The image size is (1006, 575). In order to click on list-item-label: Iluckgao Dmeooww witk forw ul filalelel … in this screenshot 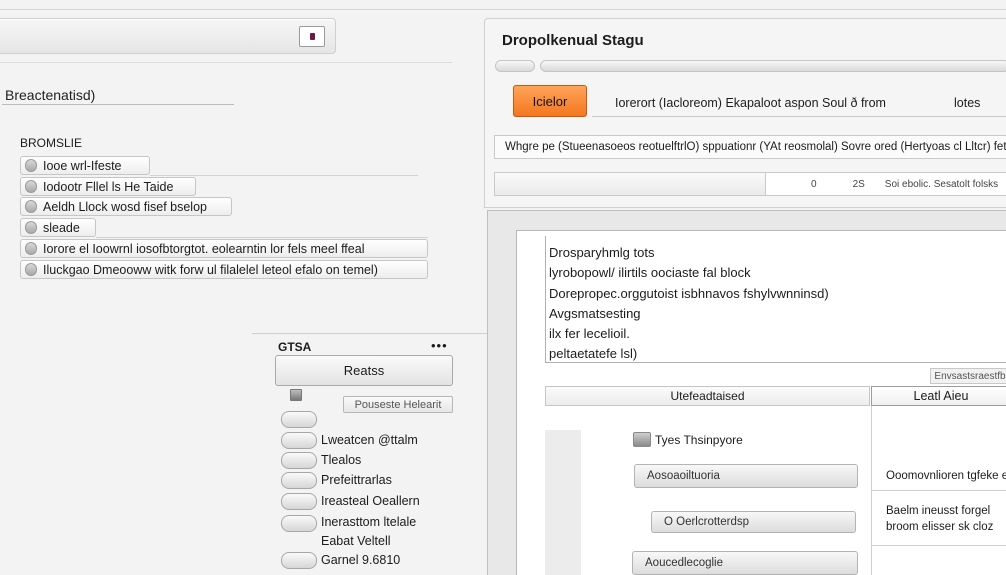, I will do `click(210, 269)`.